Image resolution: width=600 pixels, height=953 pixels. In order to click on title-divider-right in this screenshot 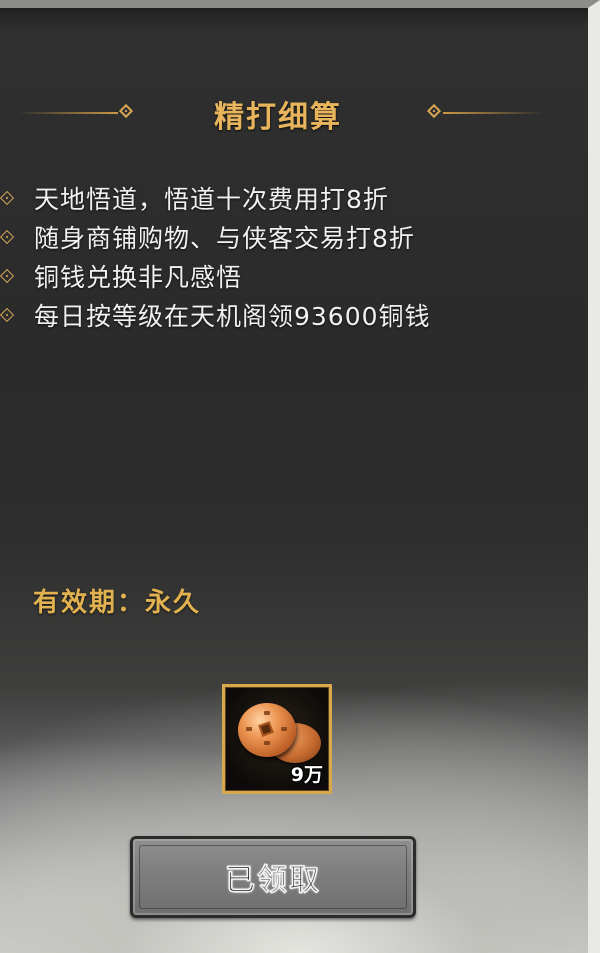, I will do `click(493, 113)`.